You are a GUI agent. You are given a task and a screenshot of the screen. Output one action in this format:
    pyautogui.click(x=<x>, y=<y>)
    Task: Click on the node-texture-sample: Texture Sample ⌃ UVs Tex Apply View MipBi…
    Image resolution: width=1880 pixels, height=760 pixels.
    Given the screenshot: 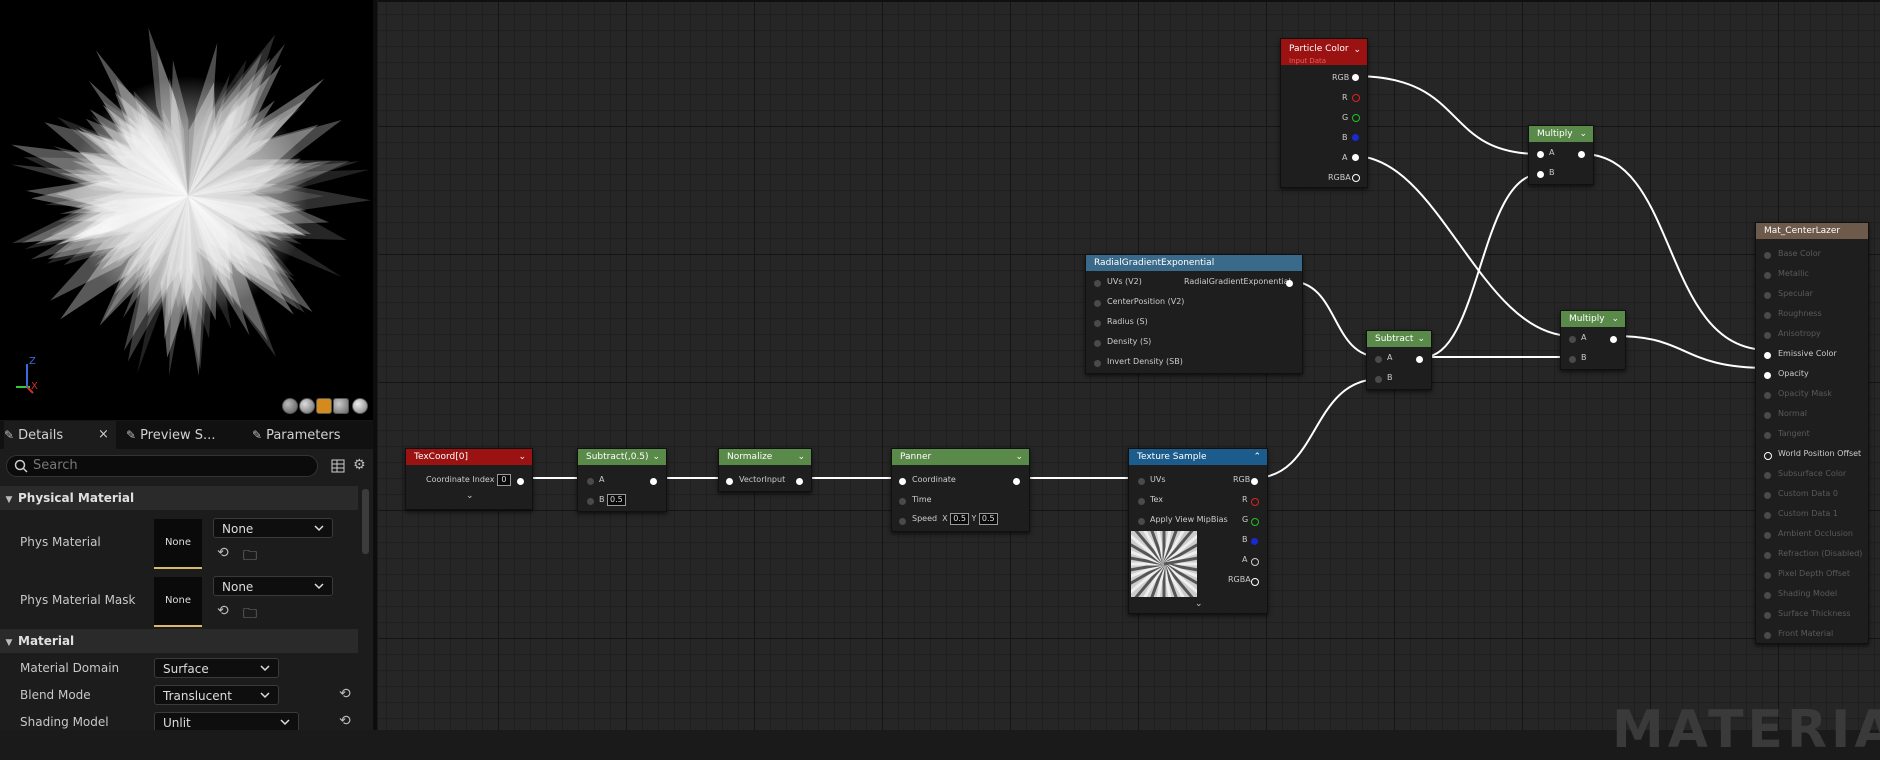 What is the action you would take?
    pyautogui.click(x=1198, y=531)
    